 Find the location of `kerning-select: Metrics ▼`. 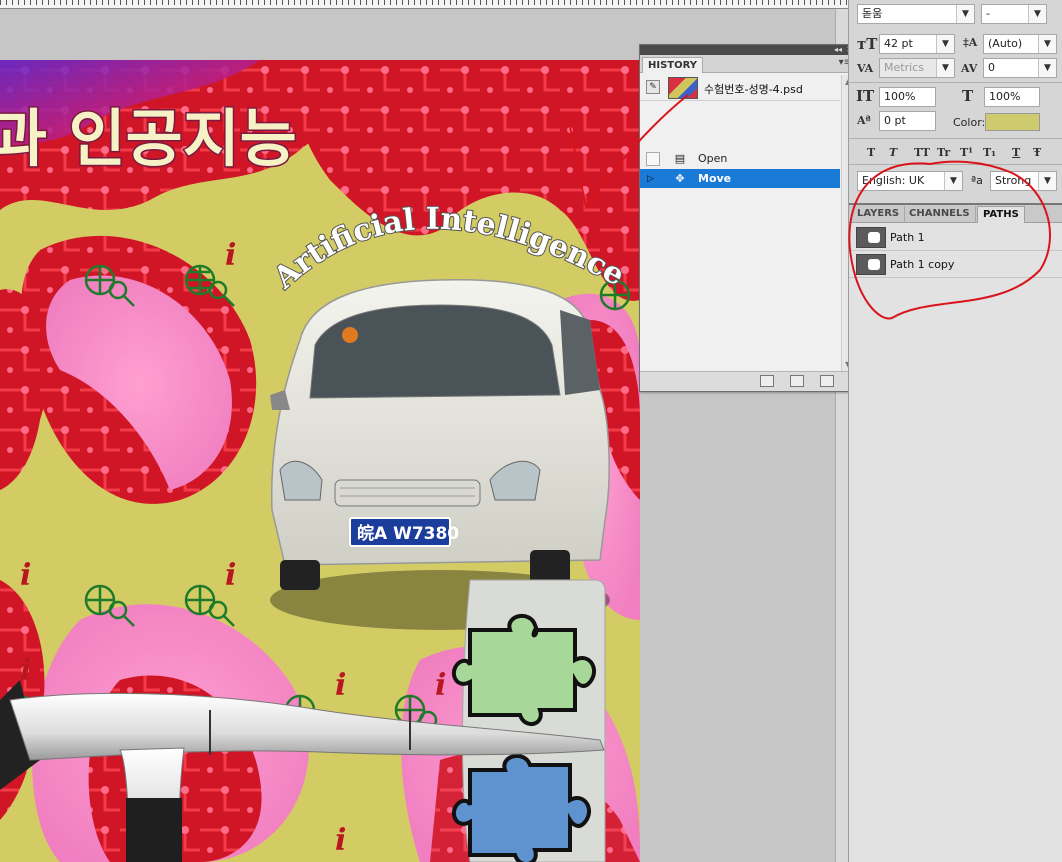

kerning-select: Metrics ▼ is located at coordinates (917, 68).